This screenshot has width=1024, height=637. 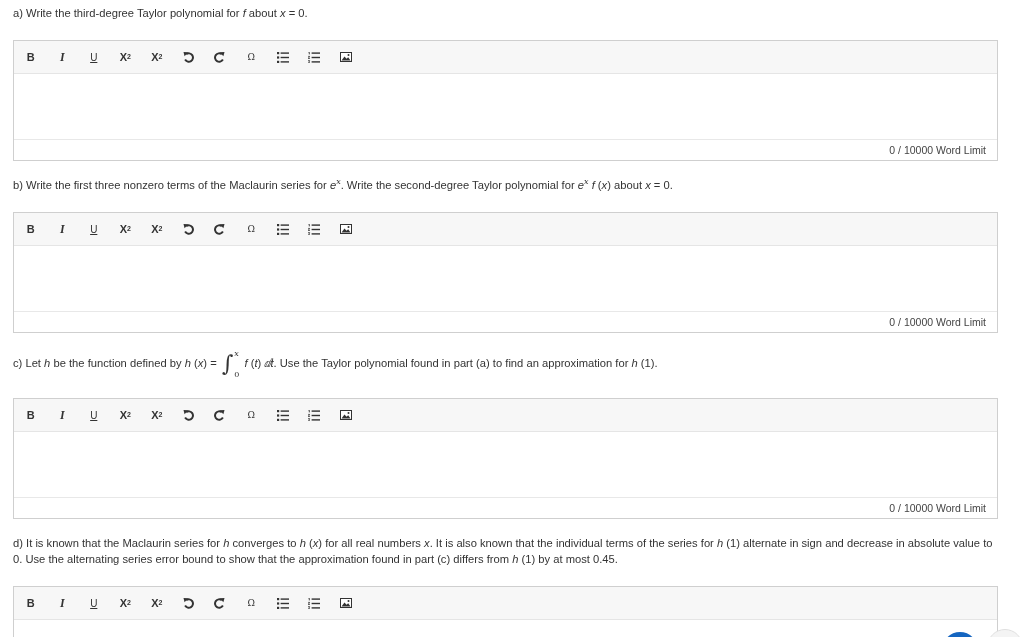 What do you see at coordinates (161, 13) in the screenshot?
I see `question-text: a) Write the third-degree Taylor polynomial for f about x = 0.` at bounding box center [161, 13].